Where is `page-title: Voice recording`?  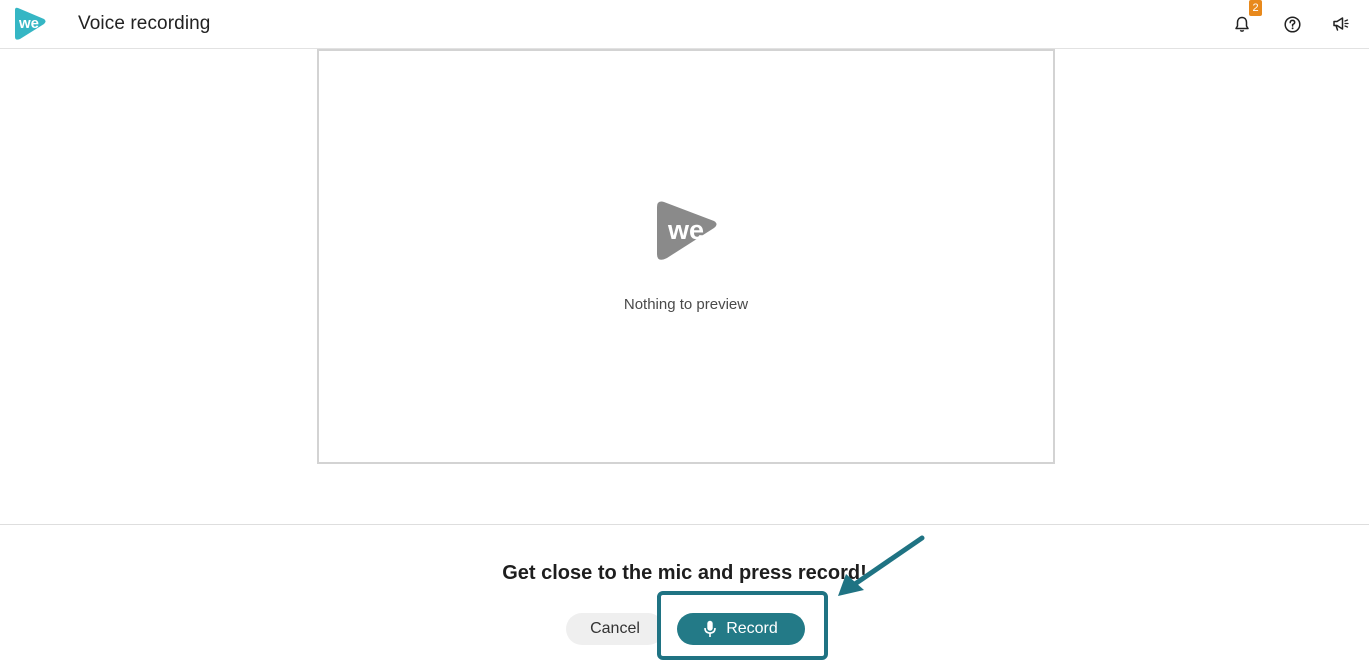
page-title: Voice recording is located at coordinates (144, 23).